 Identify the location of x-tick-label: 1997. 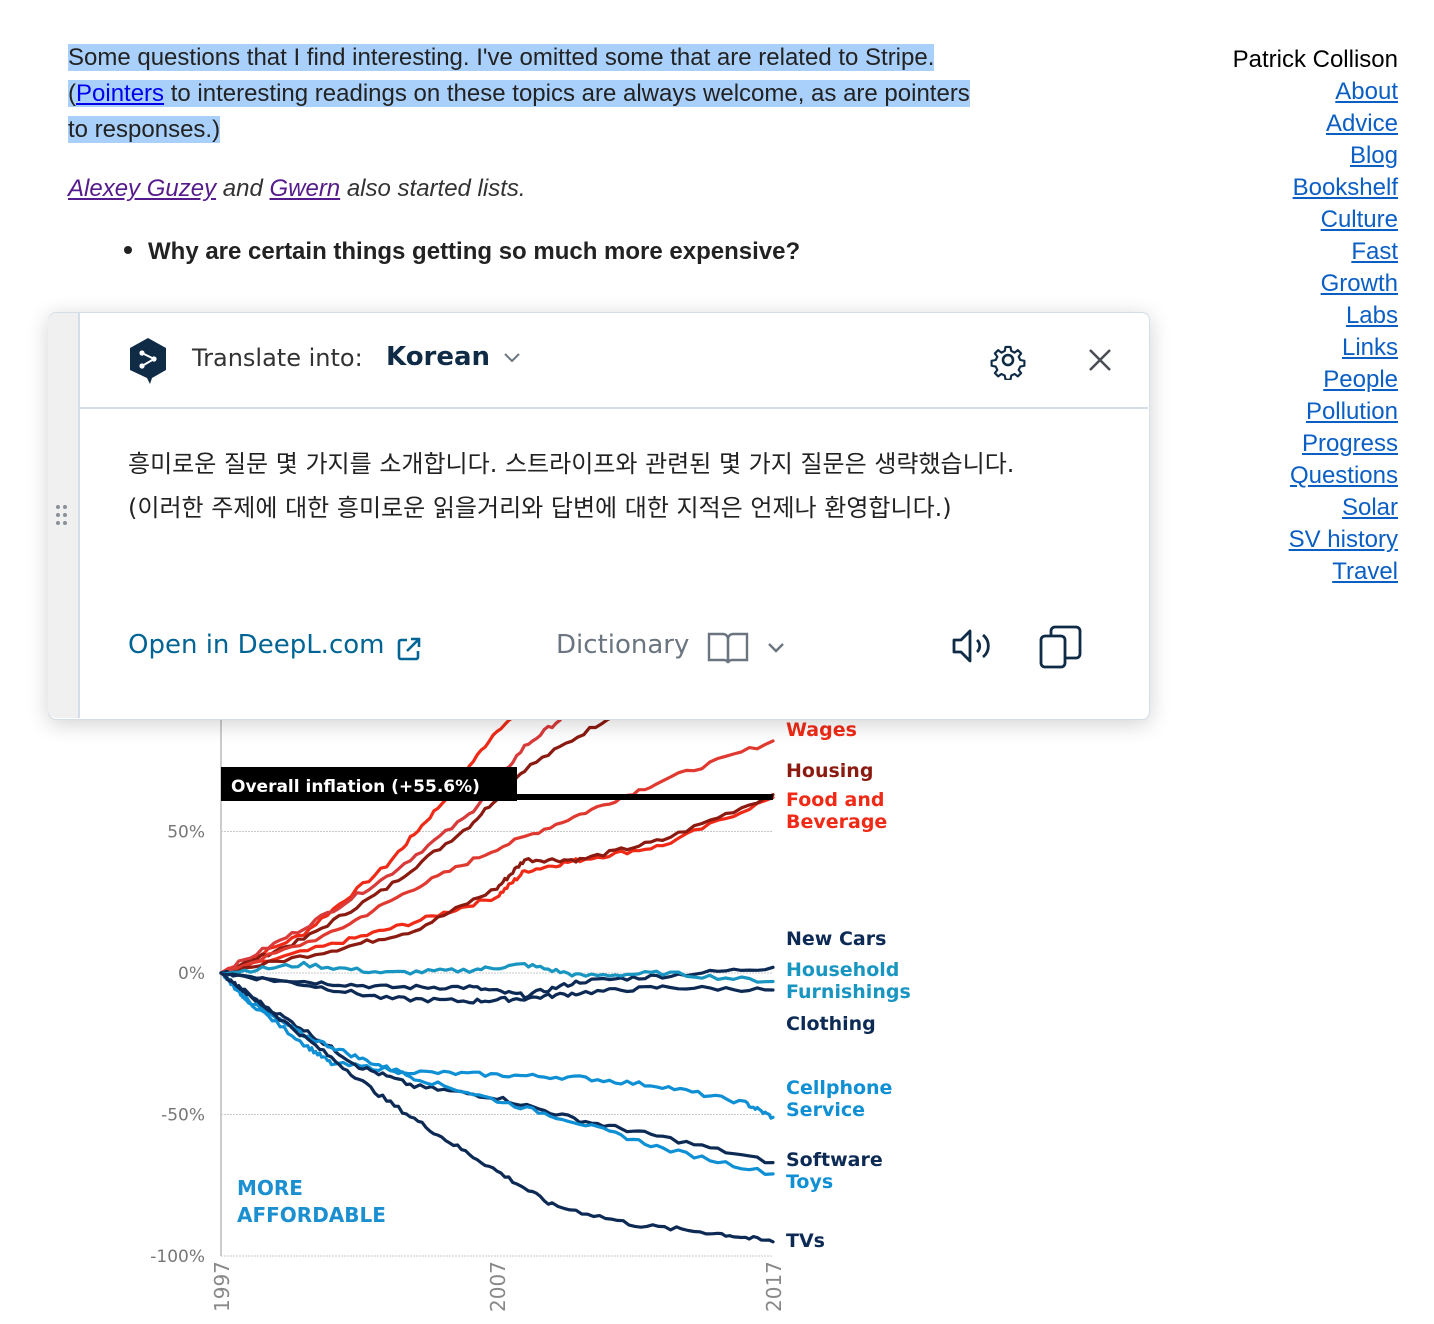
(222, 1286).